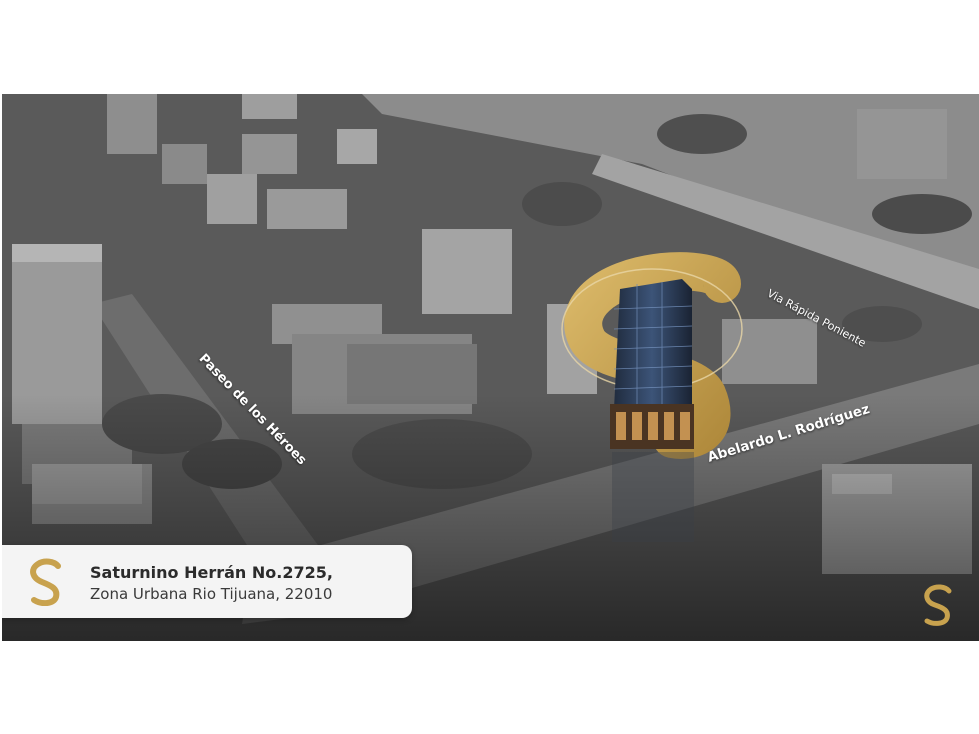  What do you see at coordinates (211, 572) in the screenshot?
I see `address-street: Saturnino Herrán No.2725,` at bounding box center [211, 572].